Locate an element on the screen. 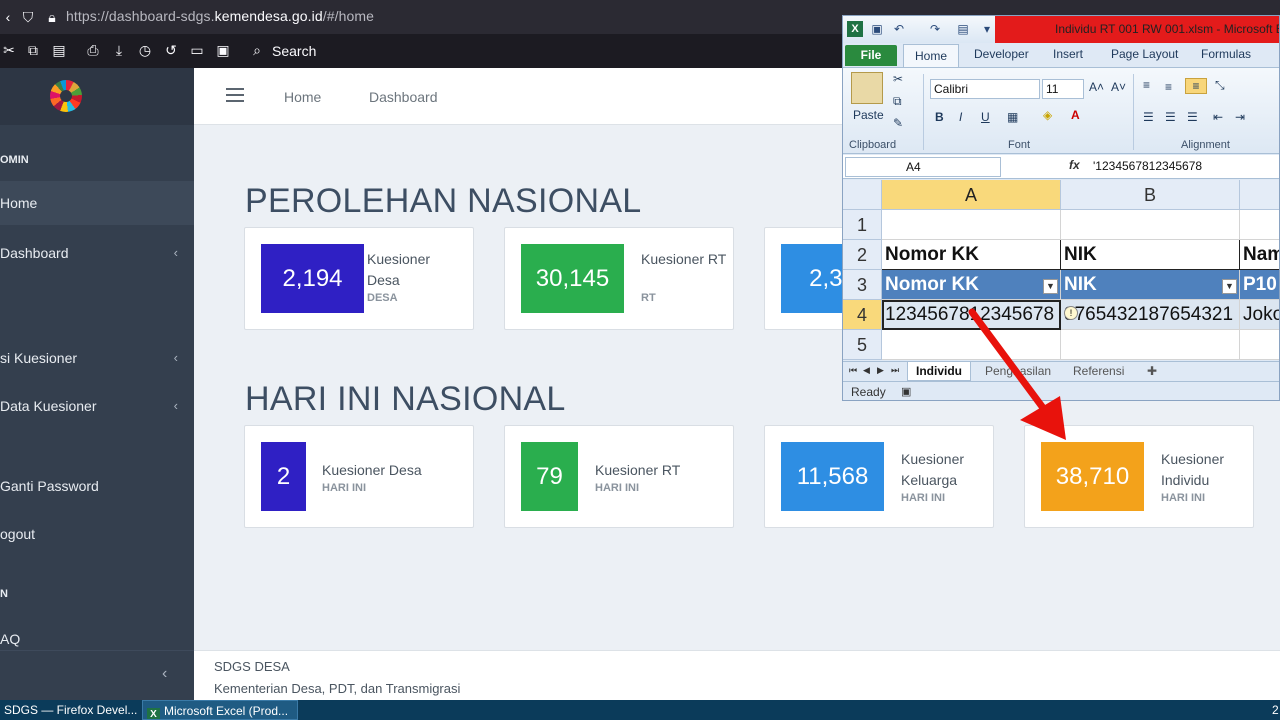  sidebar-item-logout: ogout is located at coordinates (97, 534).